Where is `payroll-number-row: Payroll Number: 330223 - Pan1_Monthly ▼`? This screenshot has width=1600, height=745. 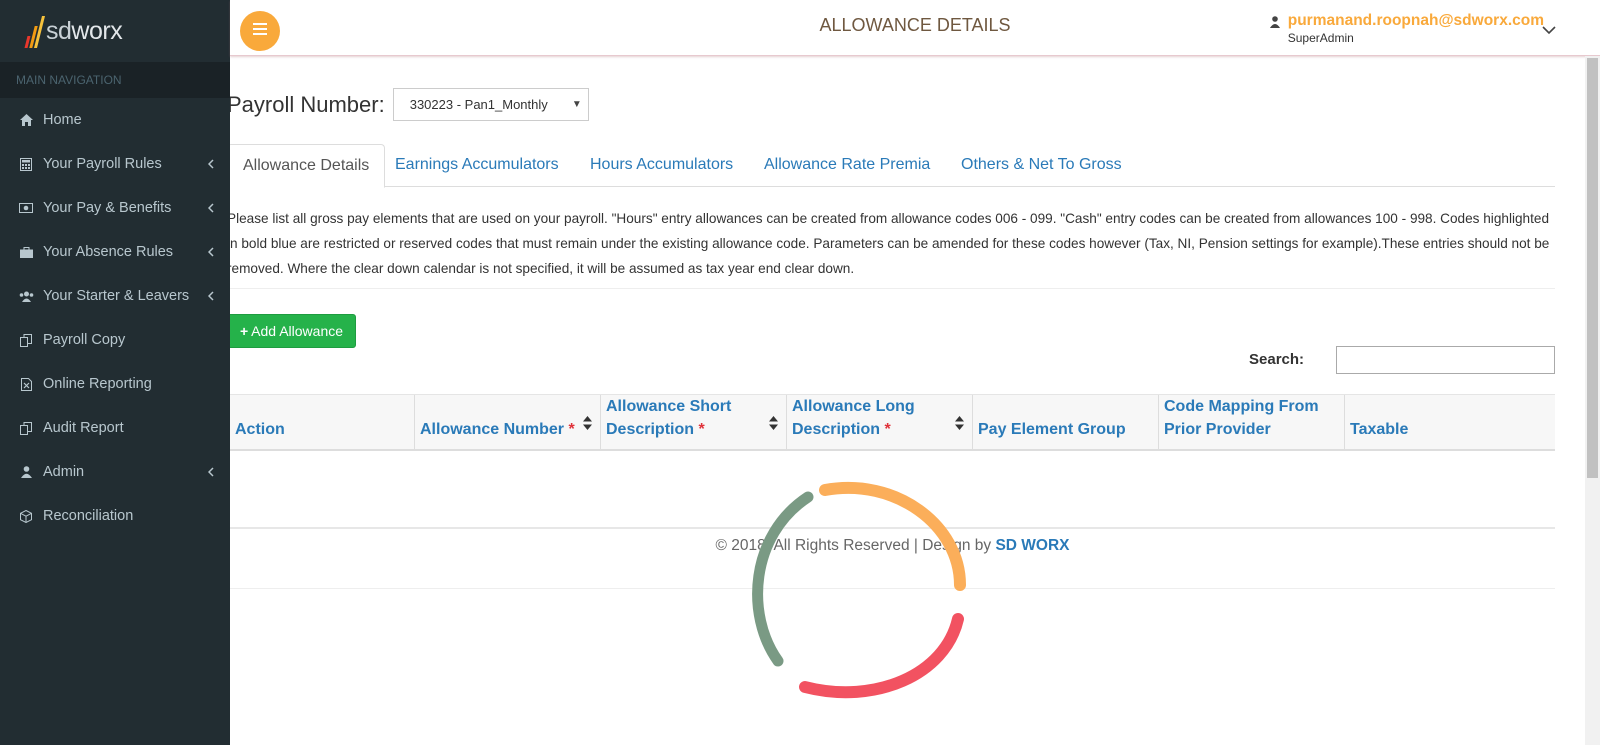
payroll-number-row: Payroll Number: 330223 - Pan1_Monthly ▼ is located at coordinates (409, 104).